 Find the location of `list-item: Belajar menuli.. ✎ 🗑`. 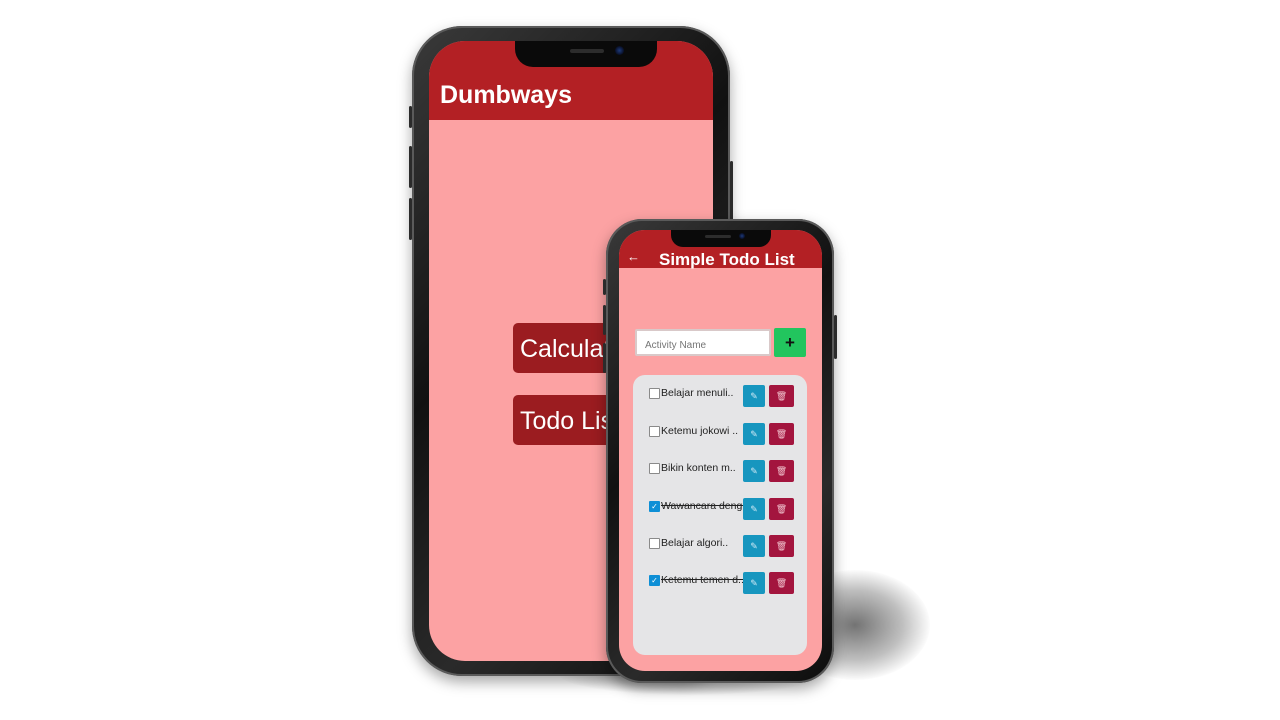

list-item: Belajar menuli.. ✎ 🗑 is located at coordinates (720, 397).